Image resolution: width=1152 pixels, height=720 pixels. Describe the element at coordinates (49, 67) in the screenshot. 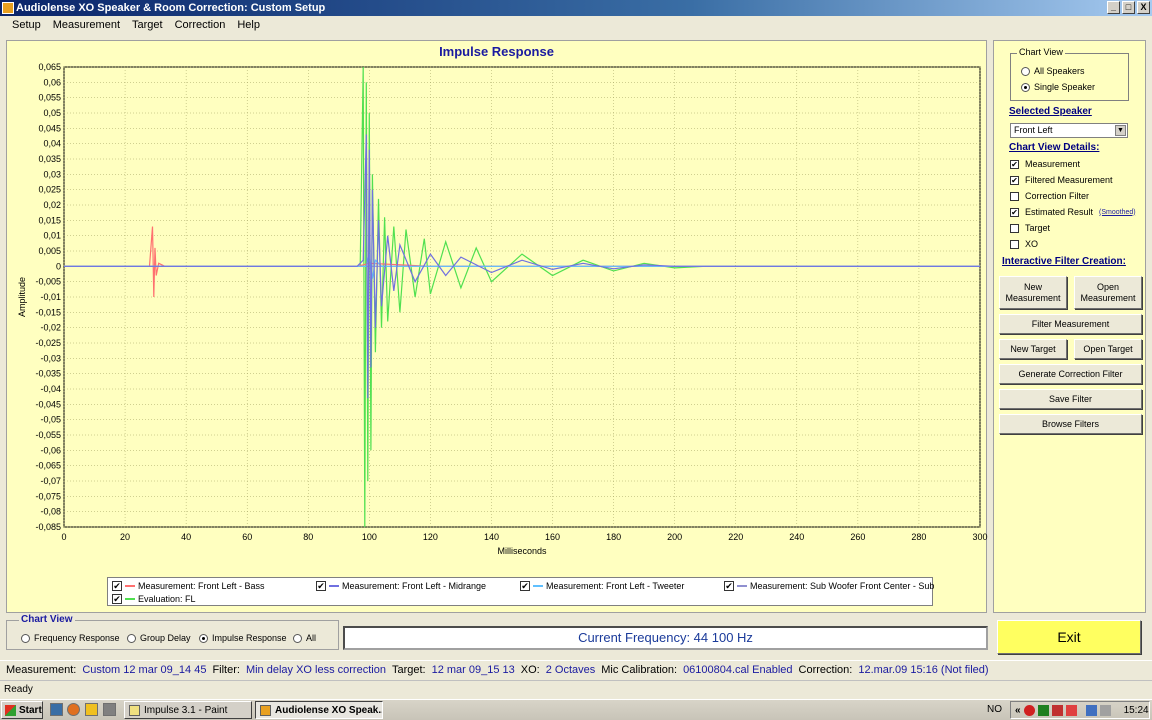

I see `y-tick-label: 0,065` at that location.